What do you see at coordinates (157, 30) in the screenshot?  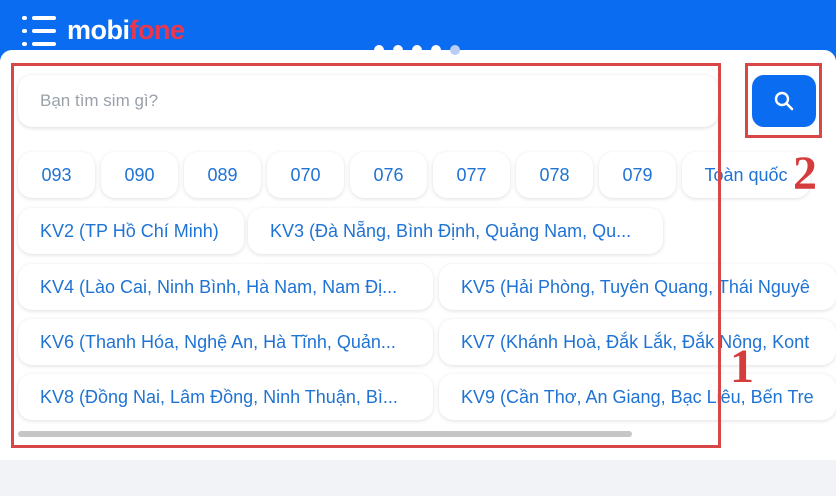 I see `logo-text-fone: fone` at bounding box center [157, 30].